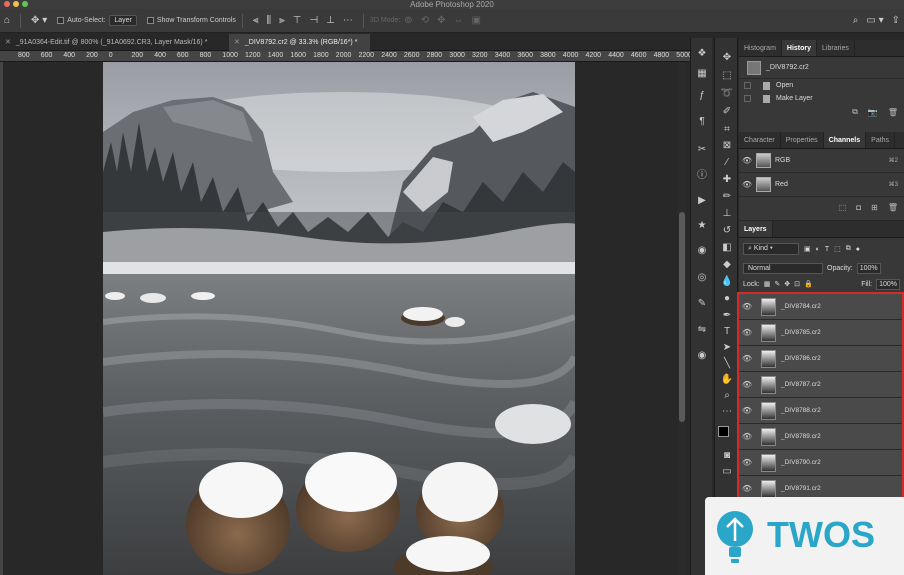  What do you see at coordinates (896, 20) in the screenshot?
I see `share-icon: ⇪` at bounding box center [896, 20].